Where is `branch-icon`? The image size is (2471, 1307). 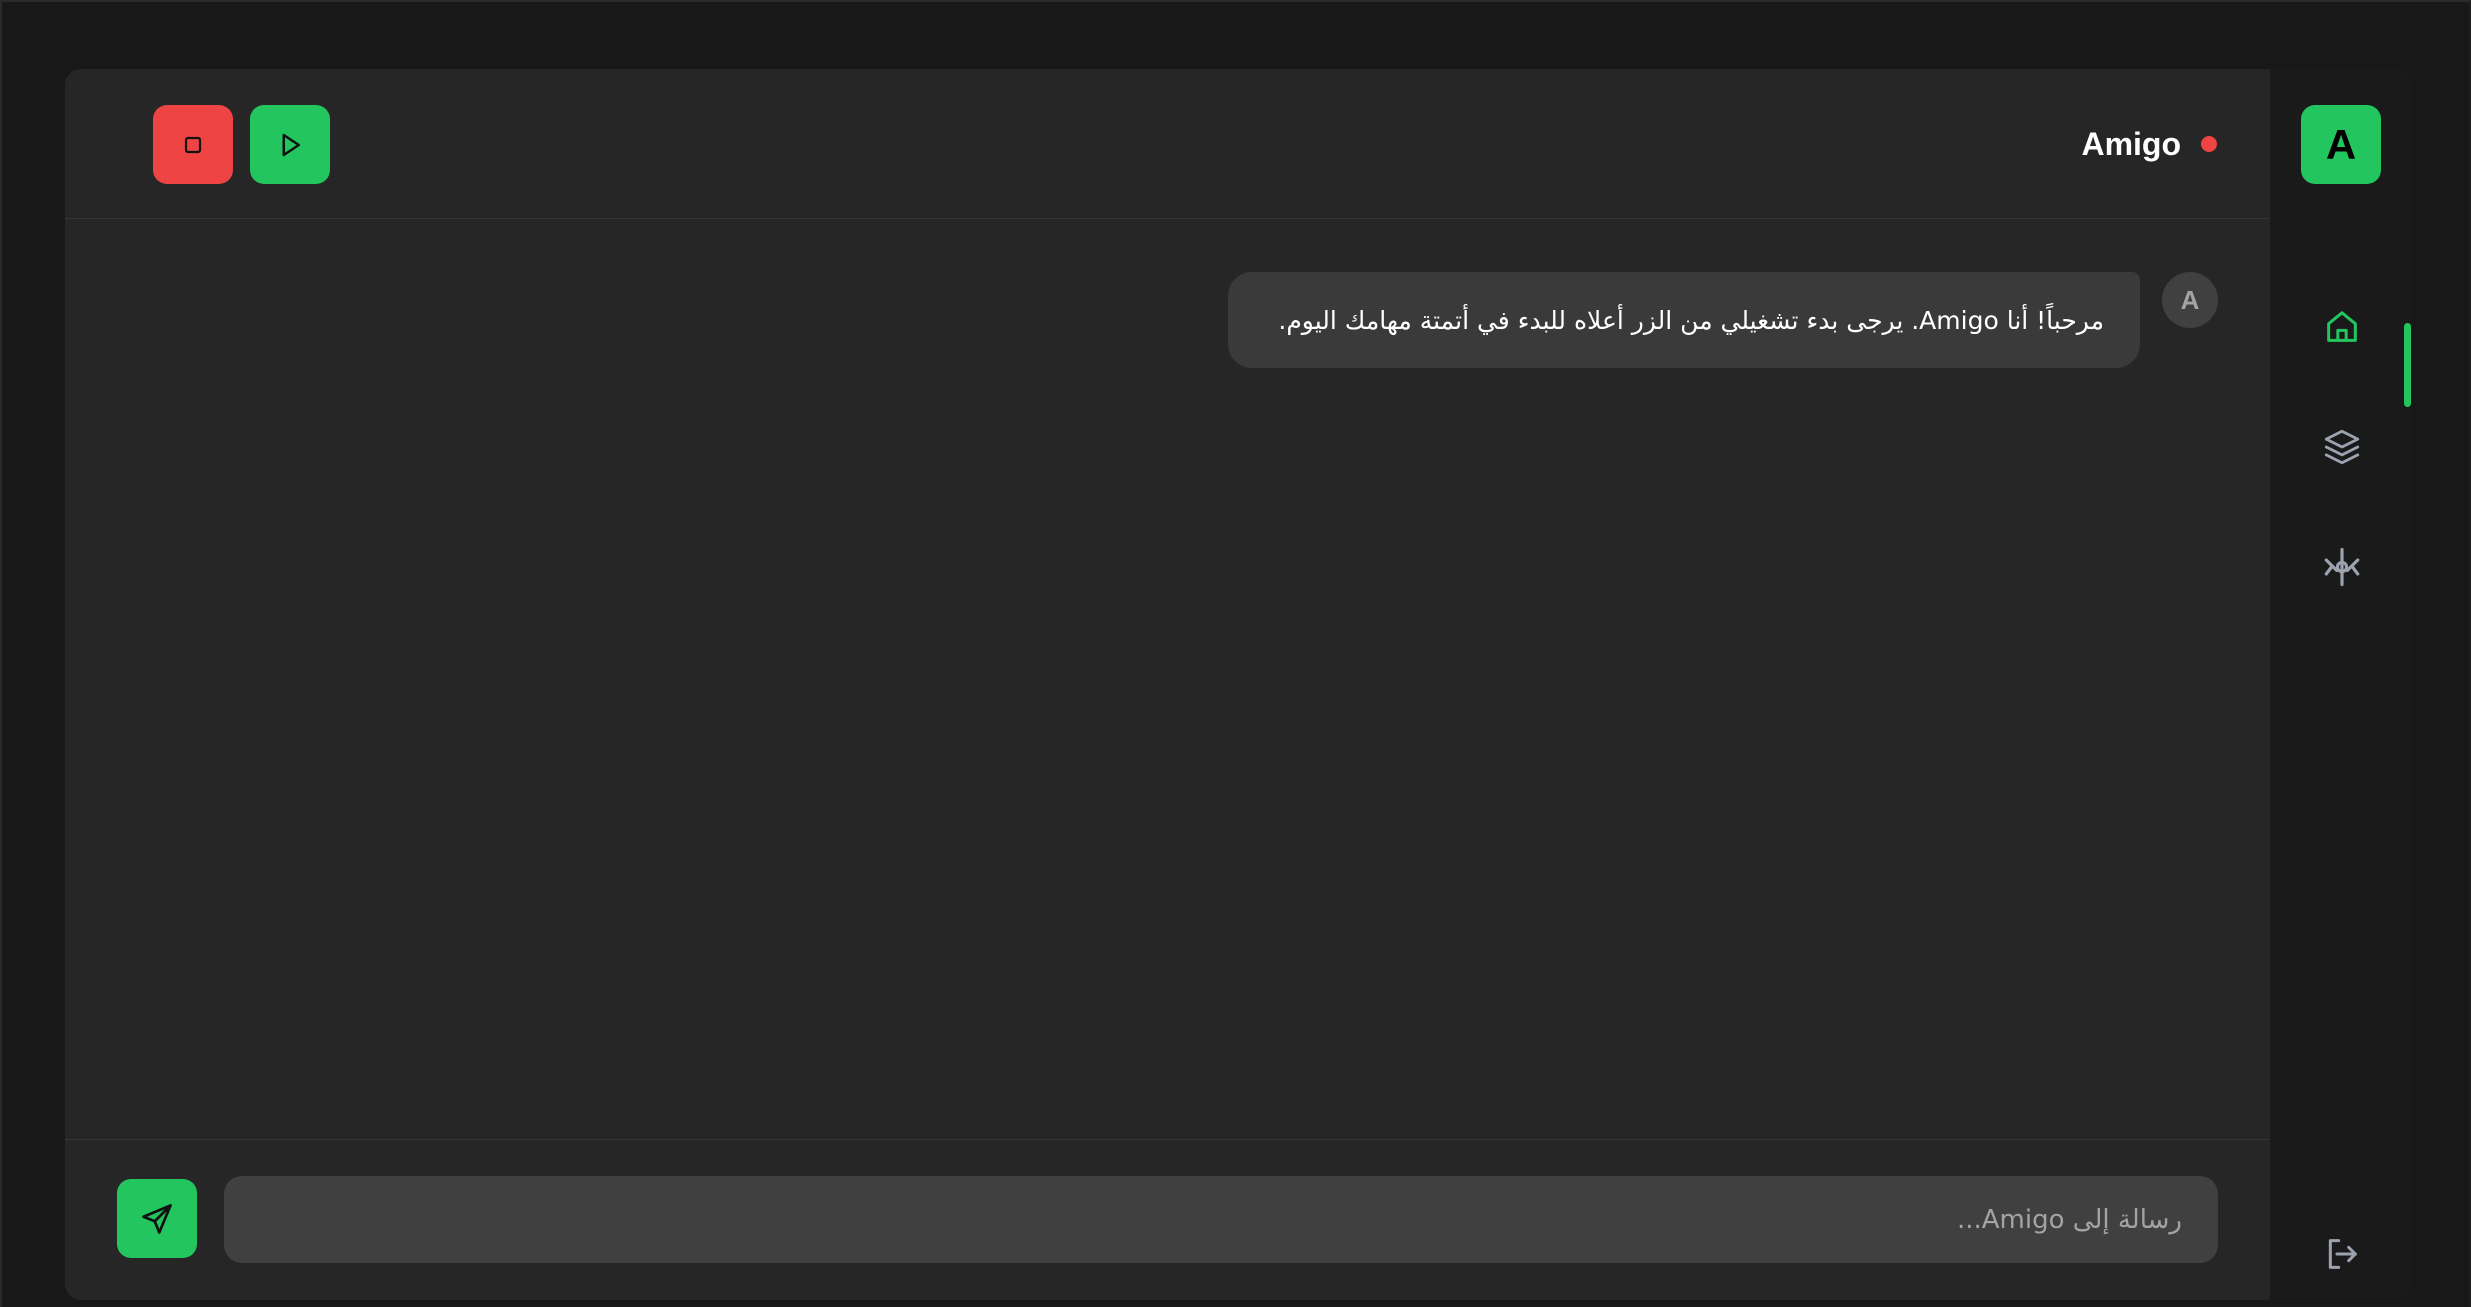 branch-icon is located at coordinates (2342, 567).